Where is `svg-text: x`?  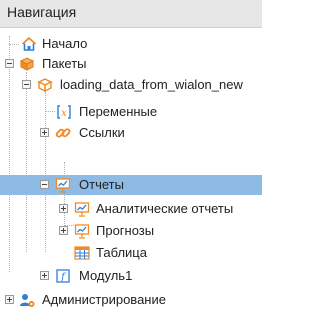 svg-text: x is located at coordinates (64, 113).